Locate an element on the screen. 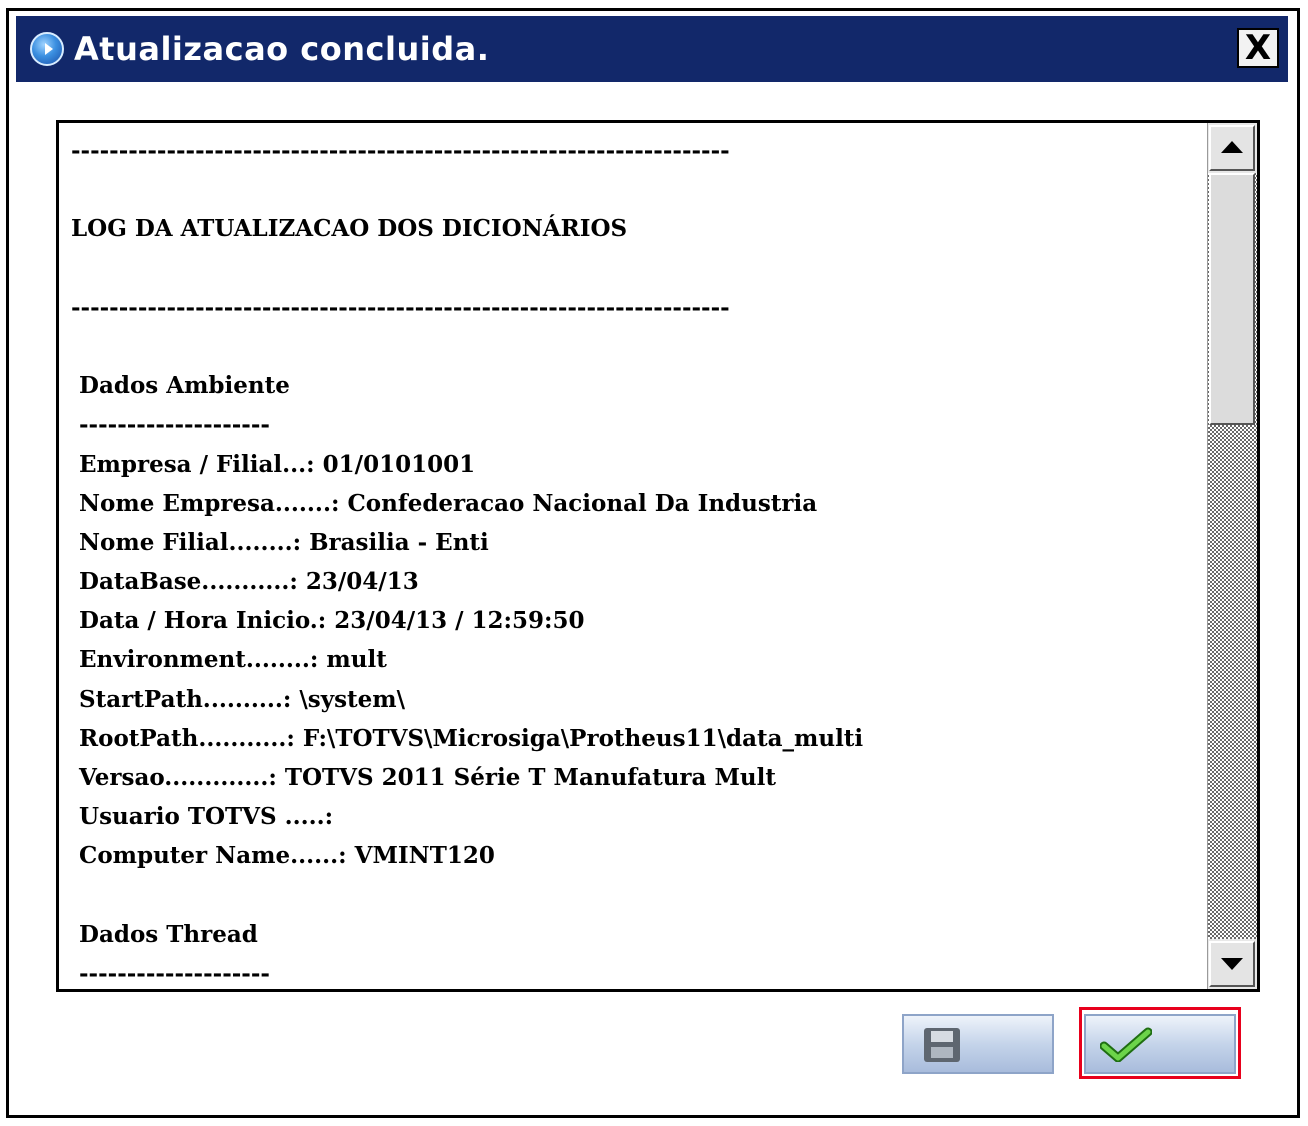 This screenshot has width=1308, height=1126. log-line: Usuario TOTVS .....: is located at coordinates (202, 817).